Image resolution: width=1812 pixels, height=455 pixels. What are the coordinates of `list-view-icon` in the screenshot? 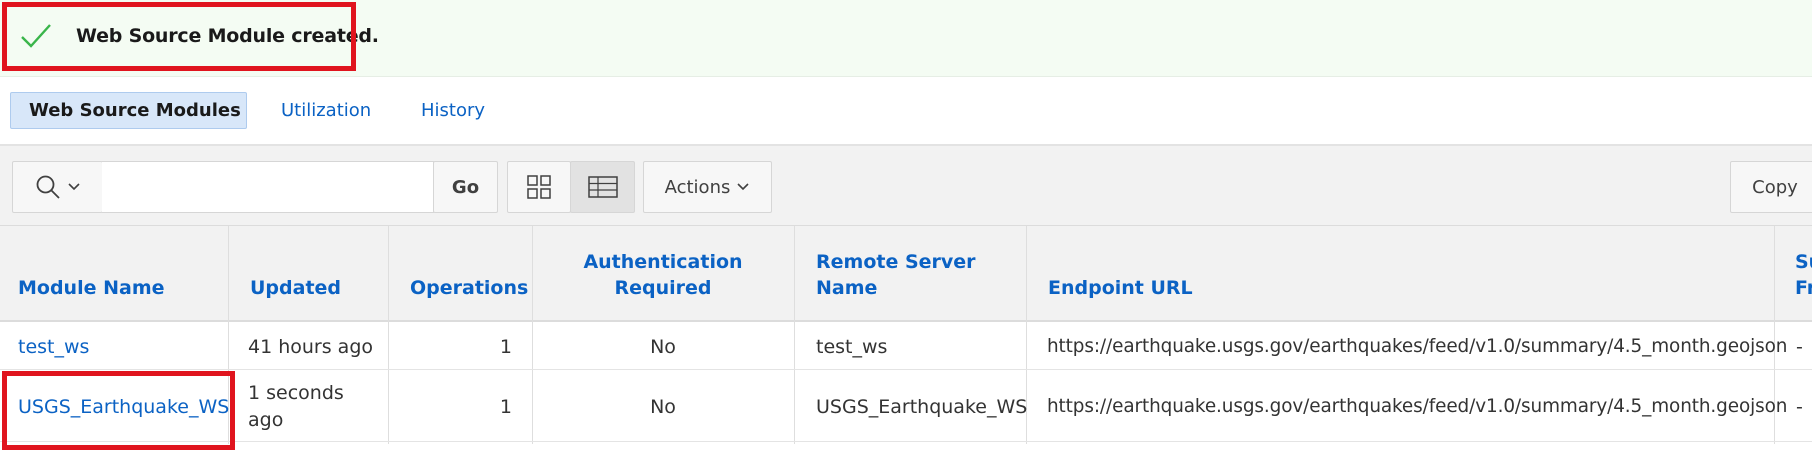 It's located at (602, 187).